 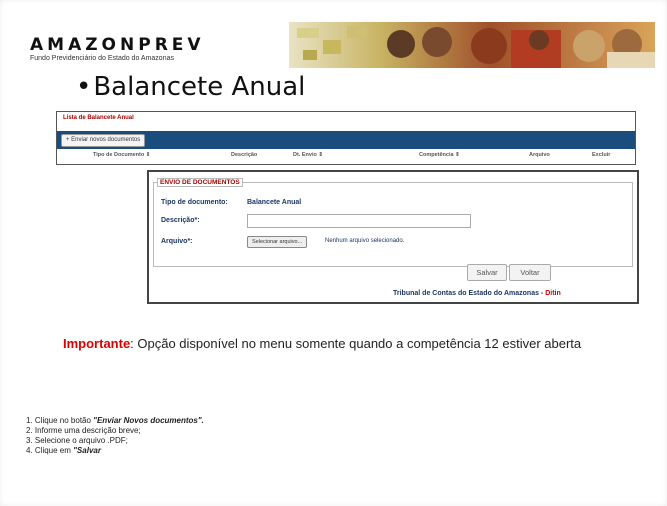 I want to click on save-button: Salvar, so click(x=487, y=272).